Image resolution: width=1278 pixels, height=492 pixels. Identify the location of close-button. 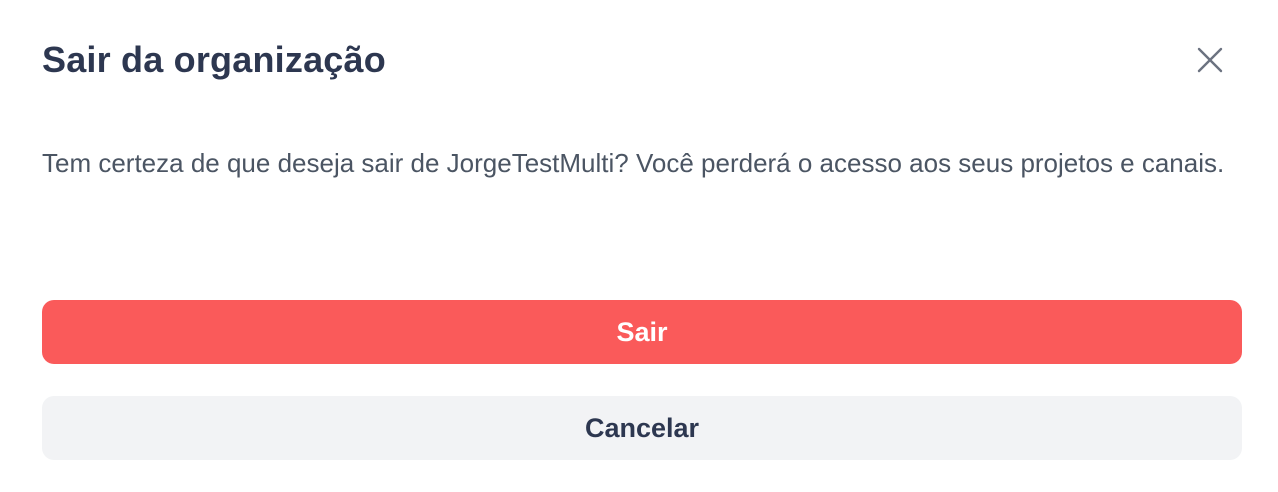
(1210, 60).